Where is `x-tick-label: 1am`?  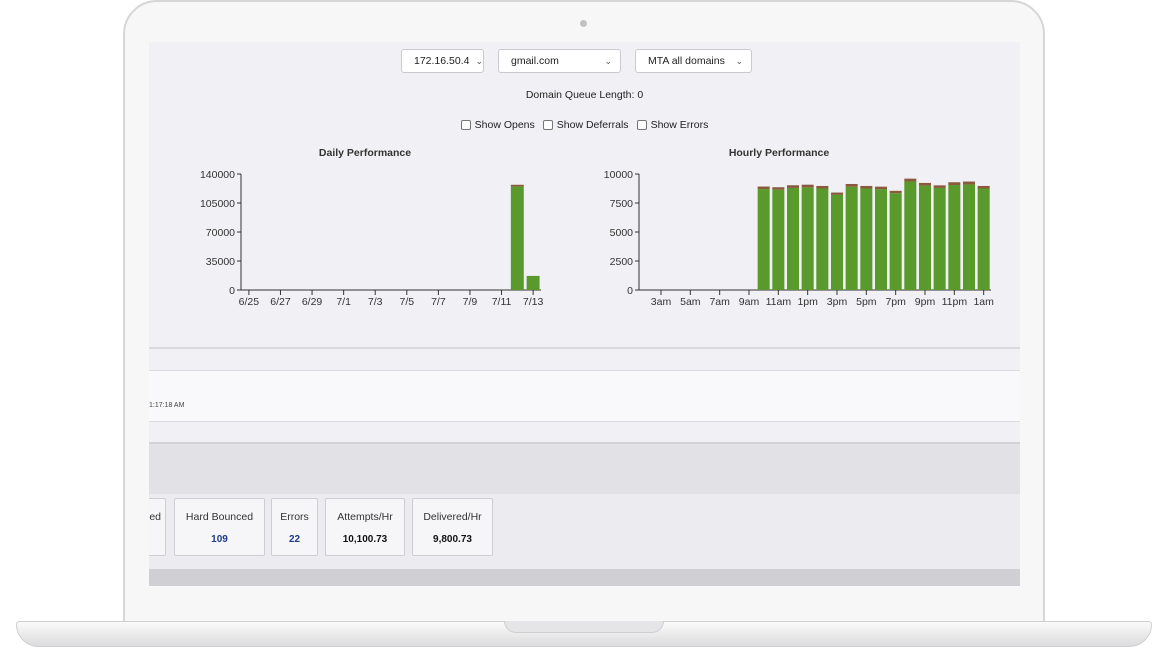 x-tick-label: 1am is located at coordinates (983, 302).